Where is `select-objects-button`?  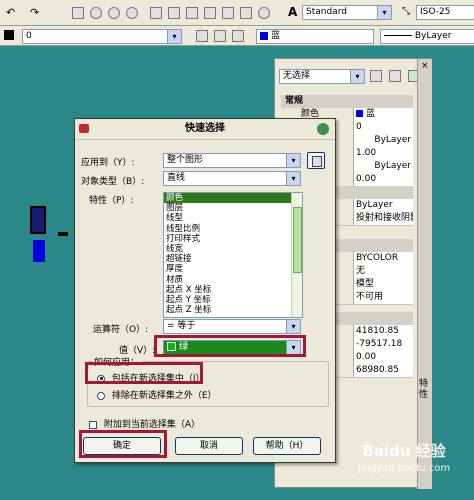
select-objects-button is located at coordinates (316, 160).